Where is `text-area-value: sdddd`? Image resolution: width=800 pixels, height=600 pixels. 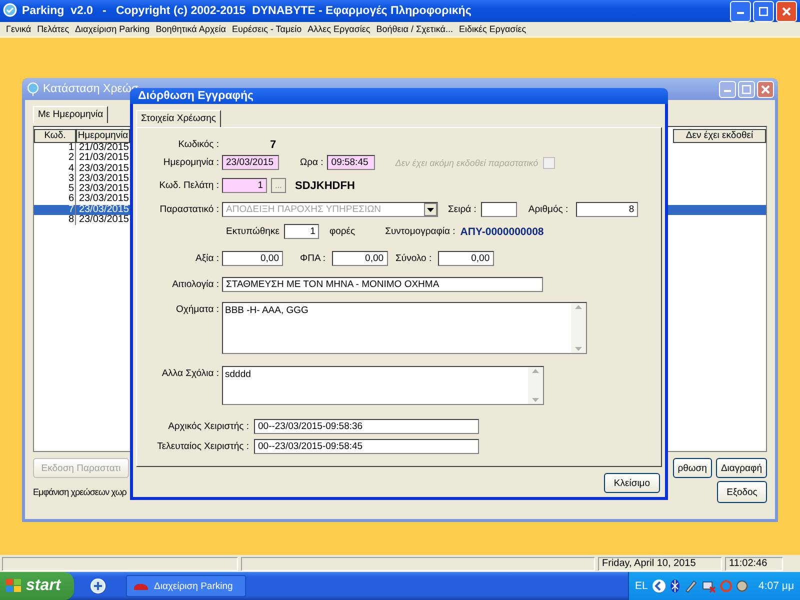 text-area-value: sdddd is located at coordinates (238, 375).